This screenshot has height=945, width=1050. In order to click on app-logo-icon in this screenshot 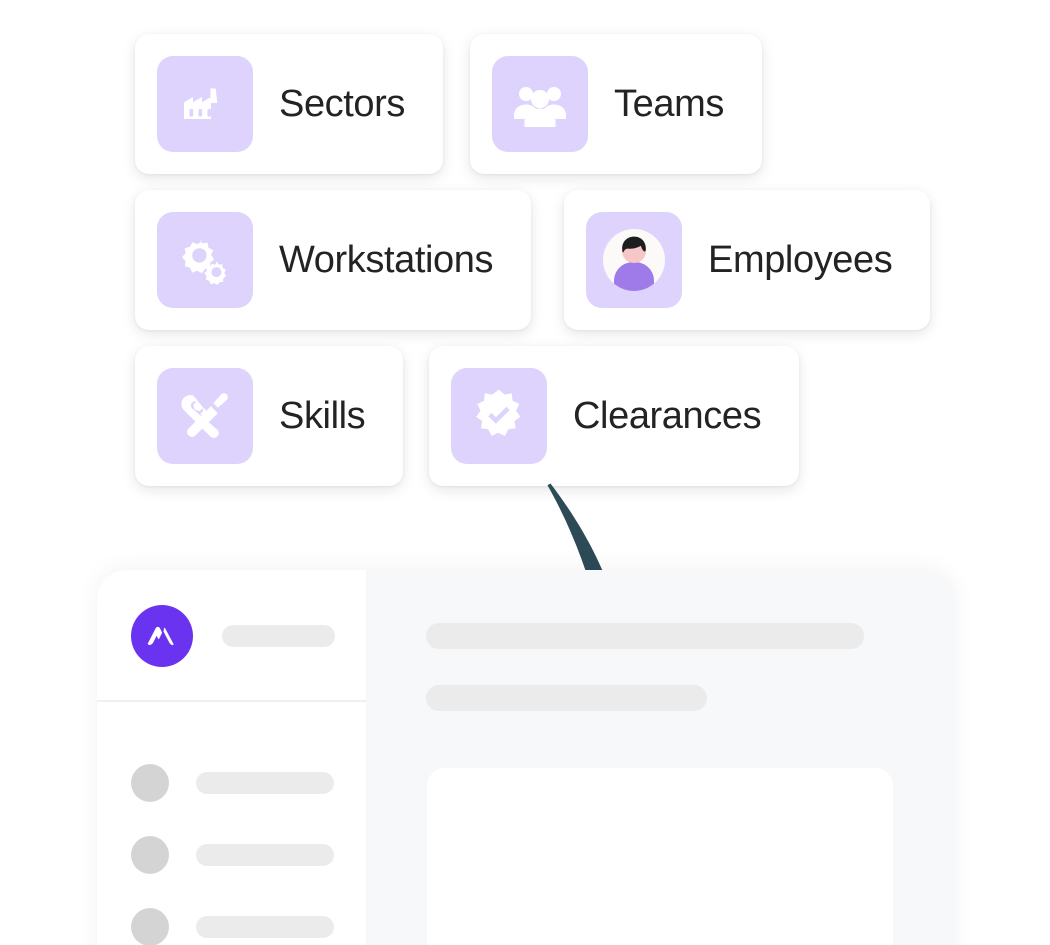, I will do `click(162, 636)`.